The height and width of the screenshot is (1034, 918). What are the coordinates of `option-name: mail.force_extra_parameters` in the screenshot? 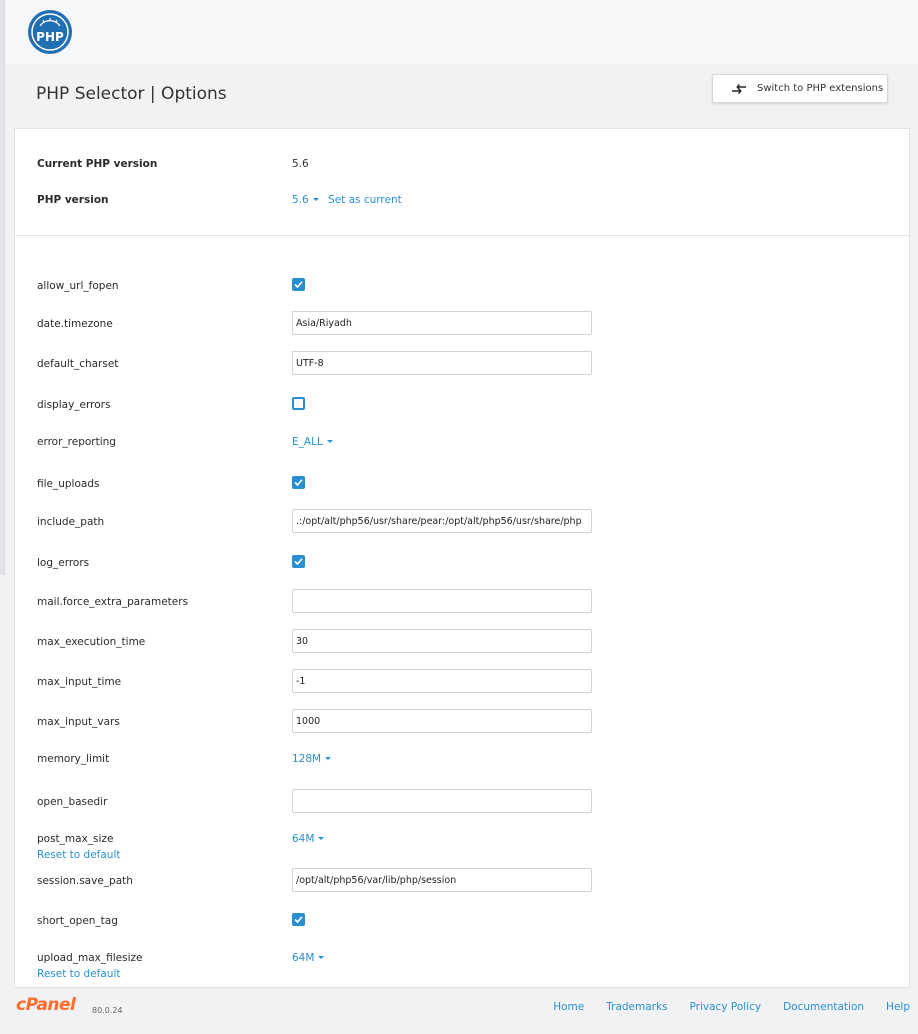 It's located at (113, 602).